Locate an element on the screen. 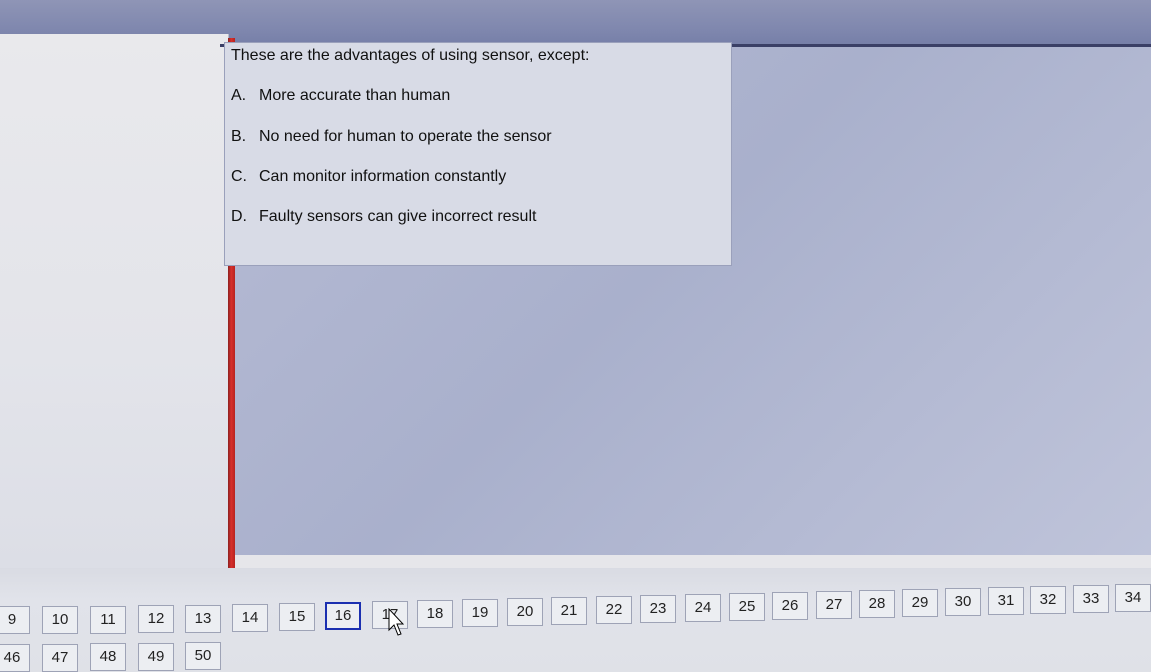 This screenshot has height=672, width=1151. question-nav-button: 11 is located at coordinates (108, 620).